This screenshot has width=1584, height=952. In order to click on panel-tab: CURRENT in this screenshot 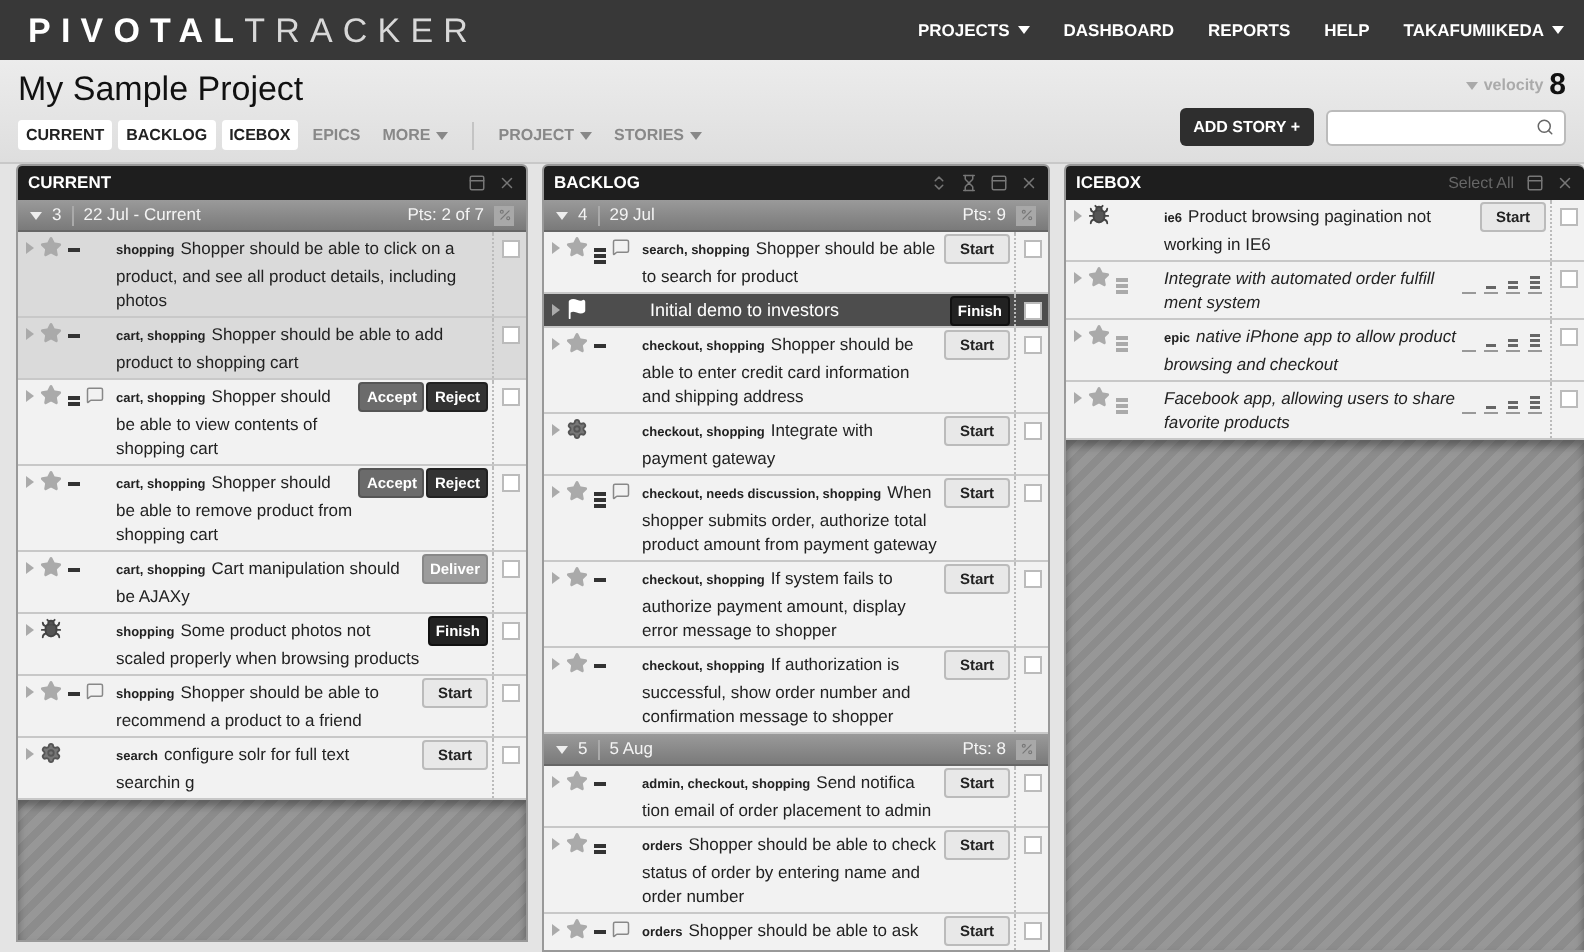, I will do `click(65, 135)`.